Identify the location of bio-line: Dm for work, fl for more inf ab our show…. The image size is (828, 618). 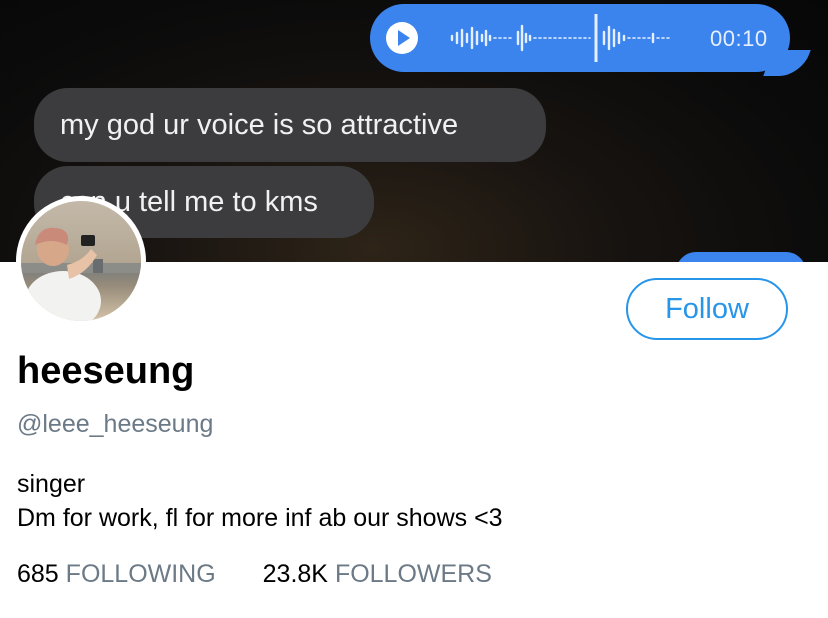
(260, 518).